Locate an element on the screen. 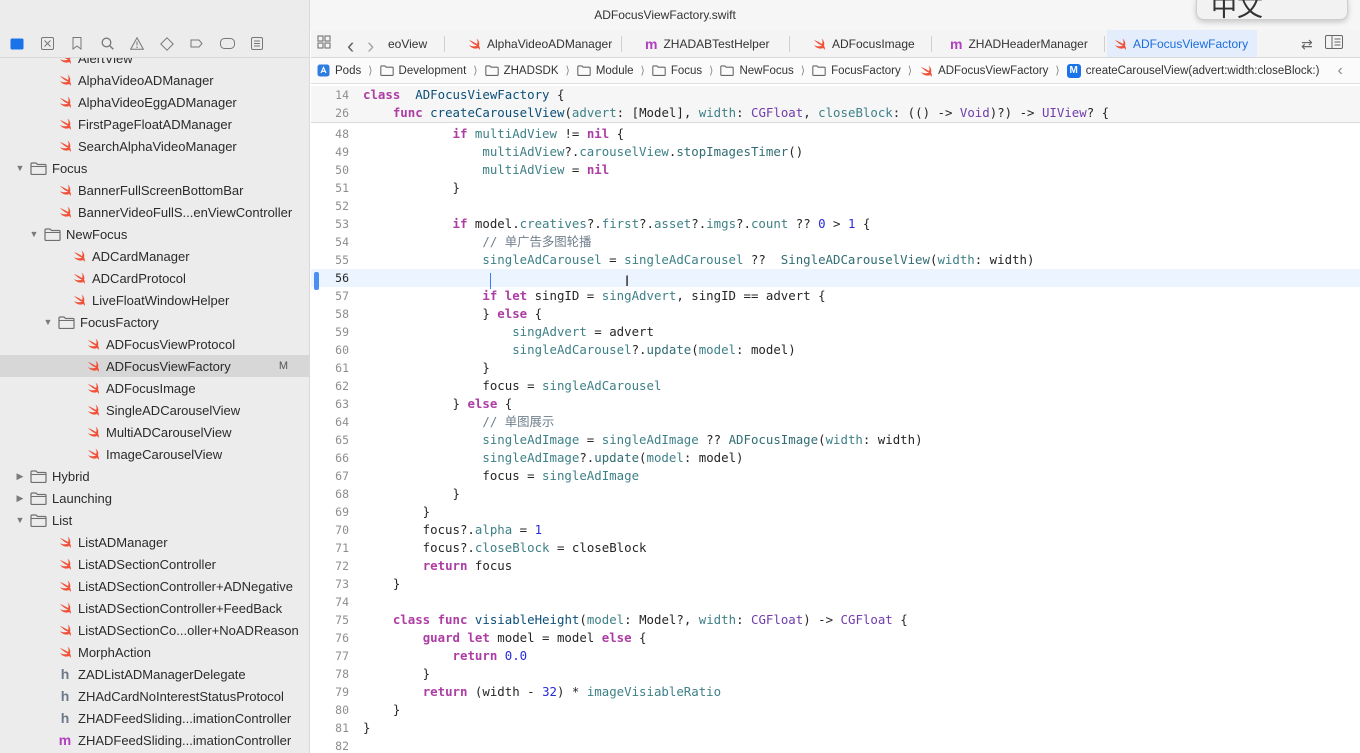 Image resolution: width=1360 pixels, height=753 pixels. code-text: focus = singleAdImage is located at coordinates (501, 476).